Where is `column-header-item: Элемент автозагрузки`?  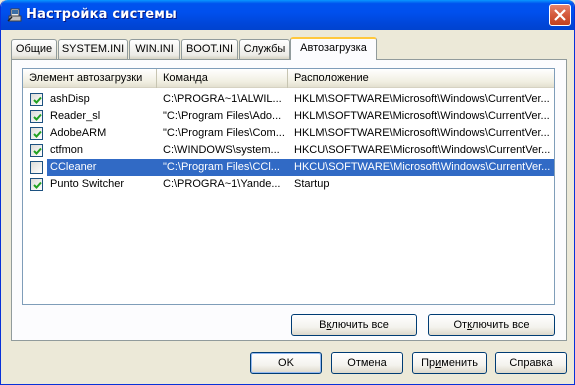
column-header-item: Элемент автозагрузки is located at coordinates (90, 78).